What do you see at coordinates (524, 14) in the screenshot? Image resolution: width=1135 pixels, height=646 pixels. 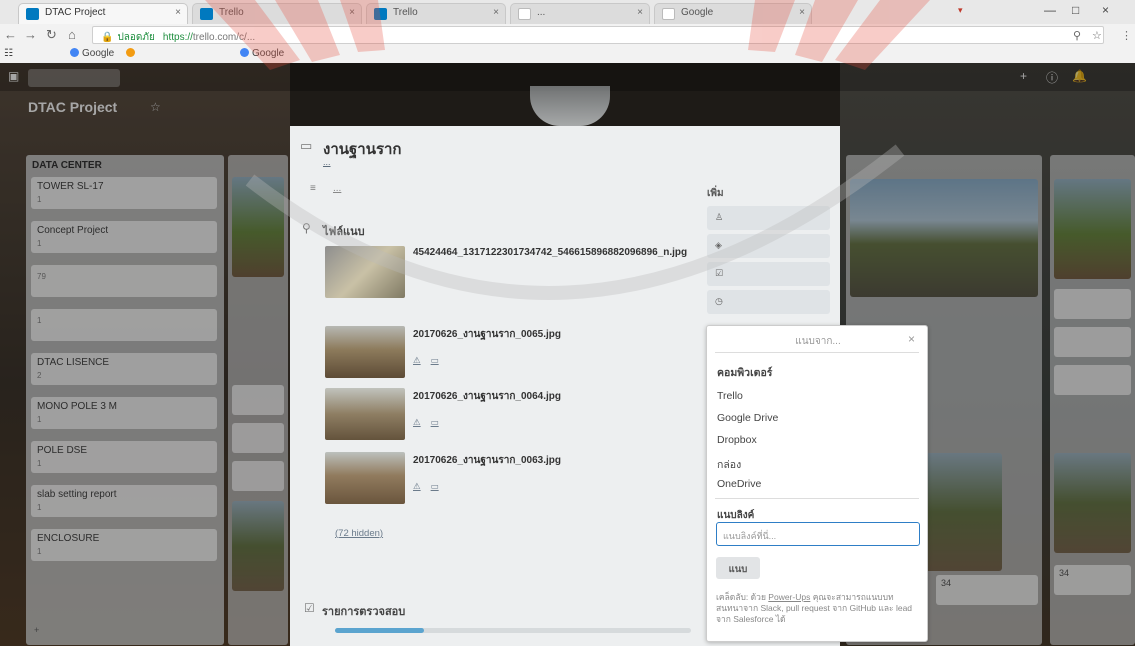 I see `page-favicon-icon` at bounding box center [524, 14].